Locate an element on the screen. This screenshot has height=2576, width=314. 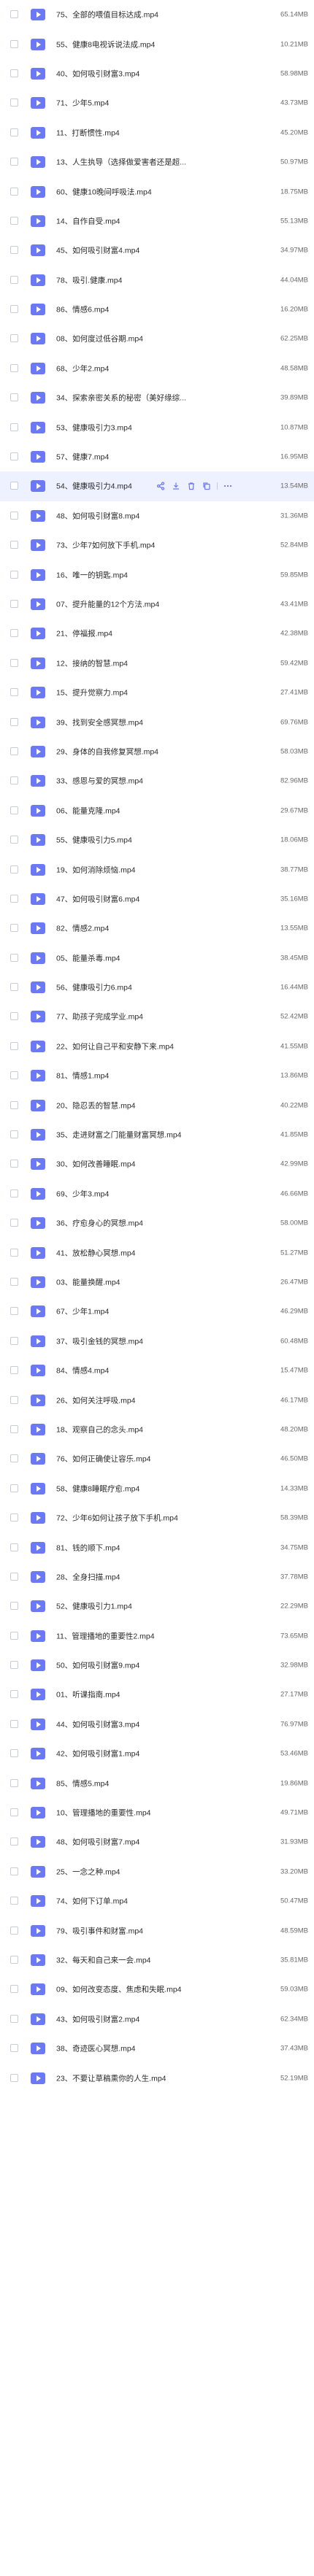
file-row: 35、走进财富之门能量财富冥想.mp4 41.85MB is located at coordinates (157, 1134).